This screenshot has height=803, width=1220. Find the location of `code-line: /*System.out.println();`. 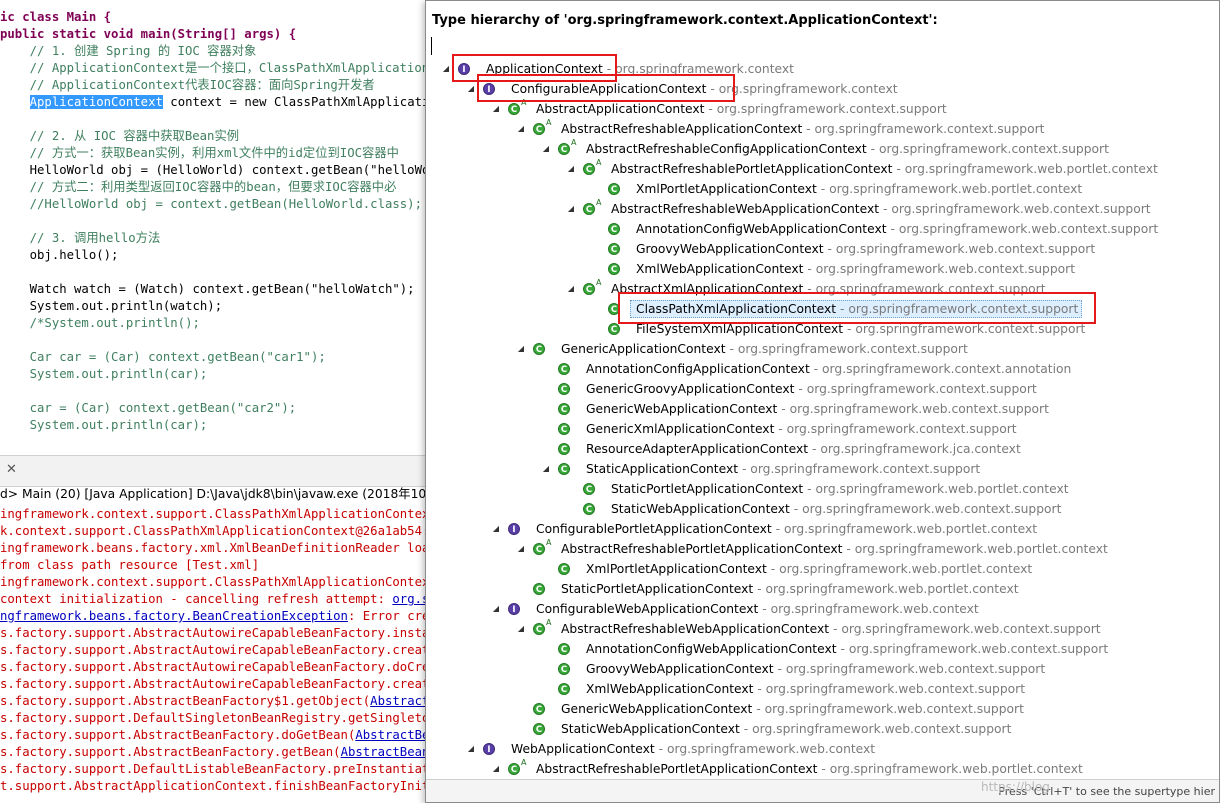

code-line: /*System.out.println(); is located at coordinates (100, 323).